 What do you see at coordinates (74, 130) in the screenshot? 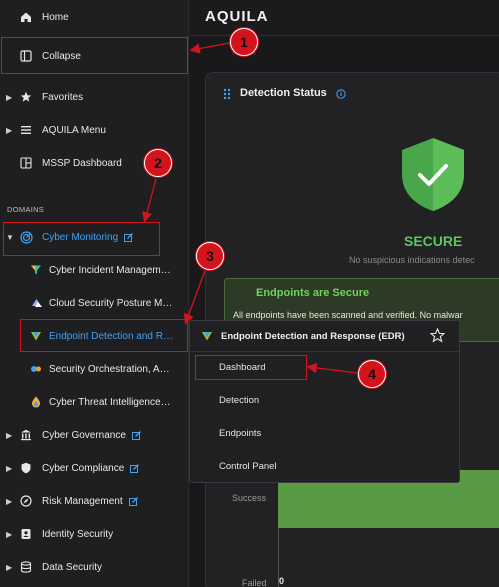
I see `sidebar-item-label: AQUILA Menu` at bounding box center [74, 130].